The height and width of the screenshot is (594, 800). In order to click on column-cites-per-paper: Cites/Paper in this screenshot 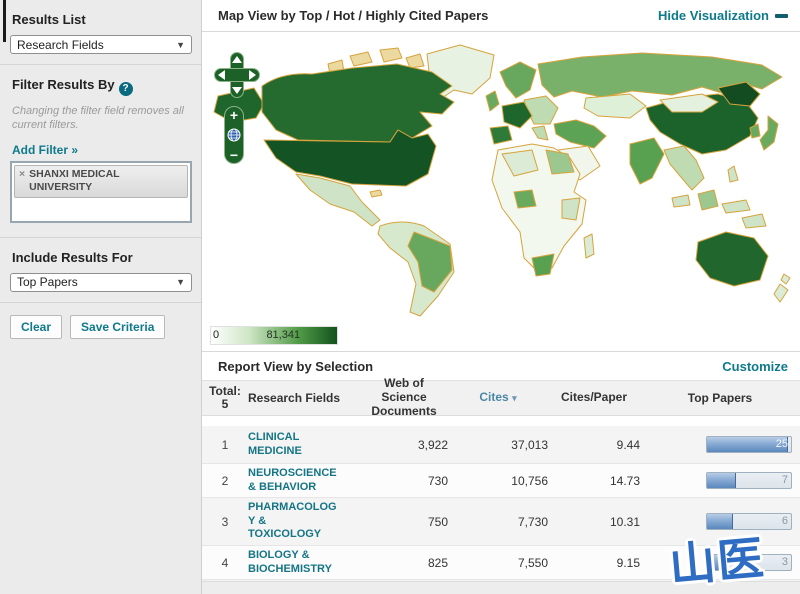, I will do `click(594, 397)`.